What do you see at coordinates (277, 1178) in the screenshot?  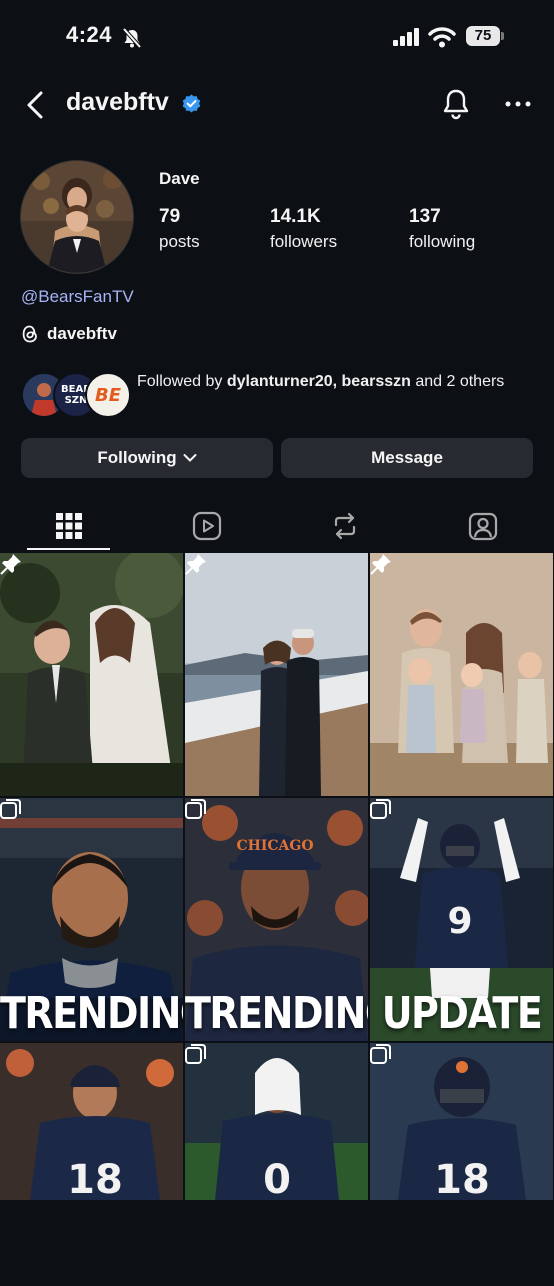 I see `jersey-number: 0` at bounding box center [277, 1178].